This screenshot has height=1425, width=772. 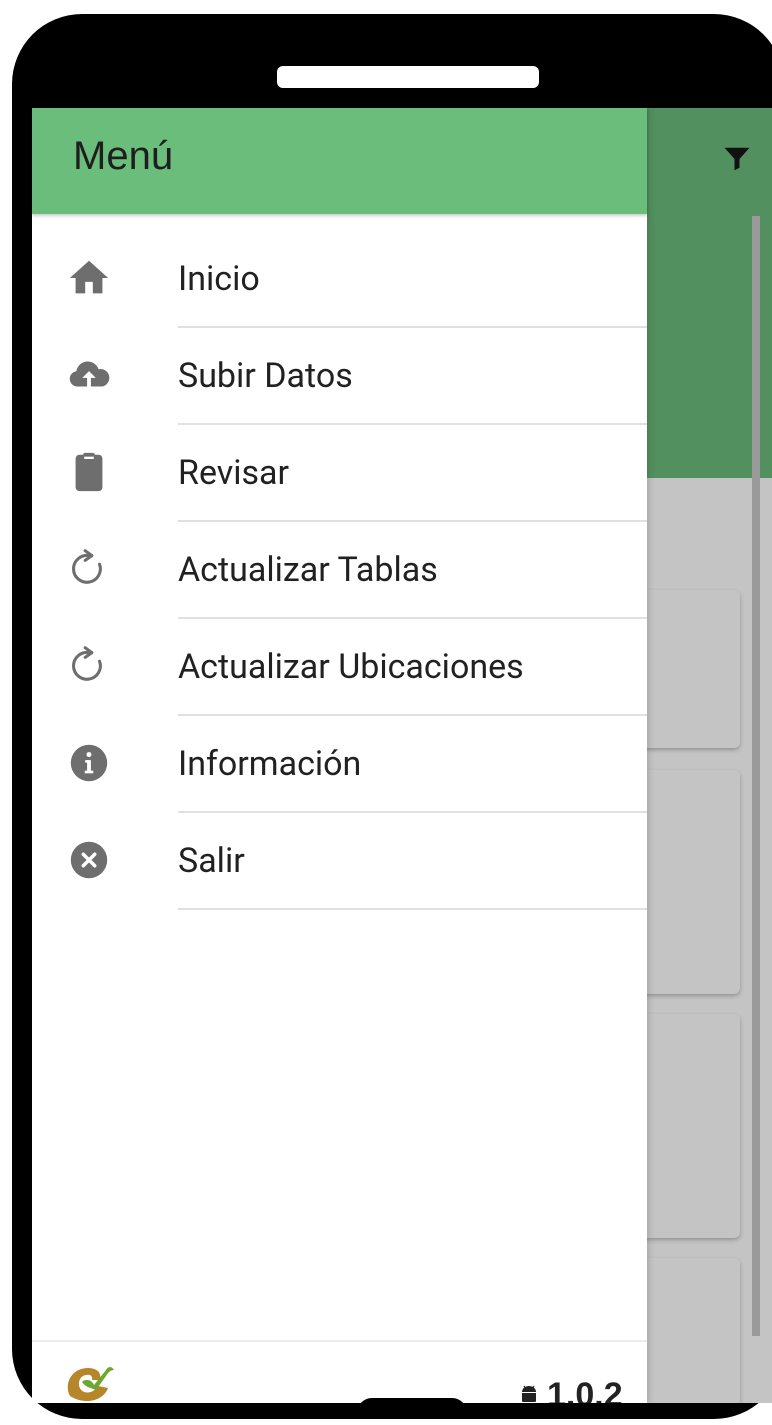 What do you see at coordinates (412, 909) in the screenshot?
I see `menu-divider` at bounding box center [412, 909].